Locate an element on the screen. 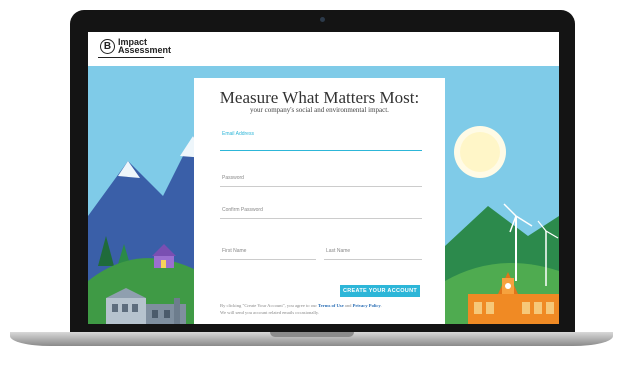 The height and width of the screenshot is (367, 623). last-name-field-underline is located at coordinates (373, 259).